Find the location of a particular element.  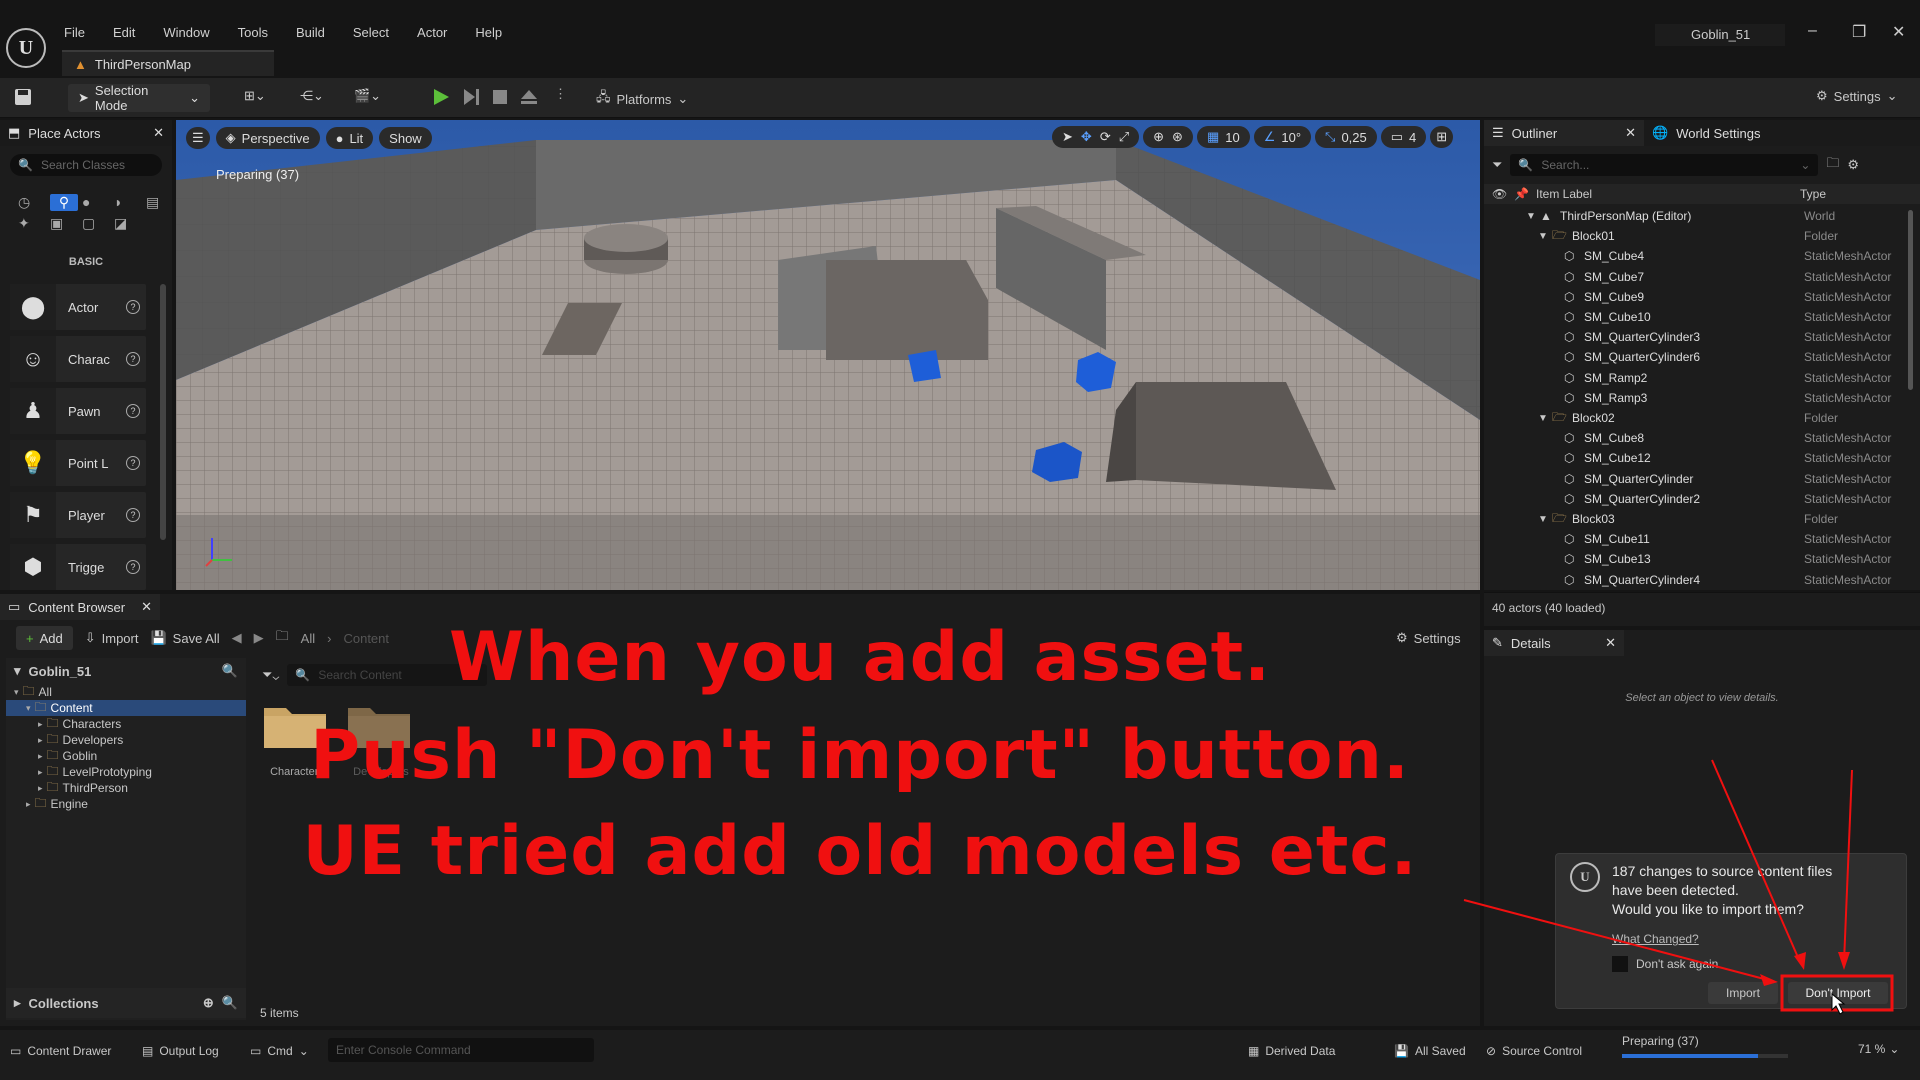

viewport-layout-icon: ⊞ is located at coordinates (1442, 137).